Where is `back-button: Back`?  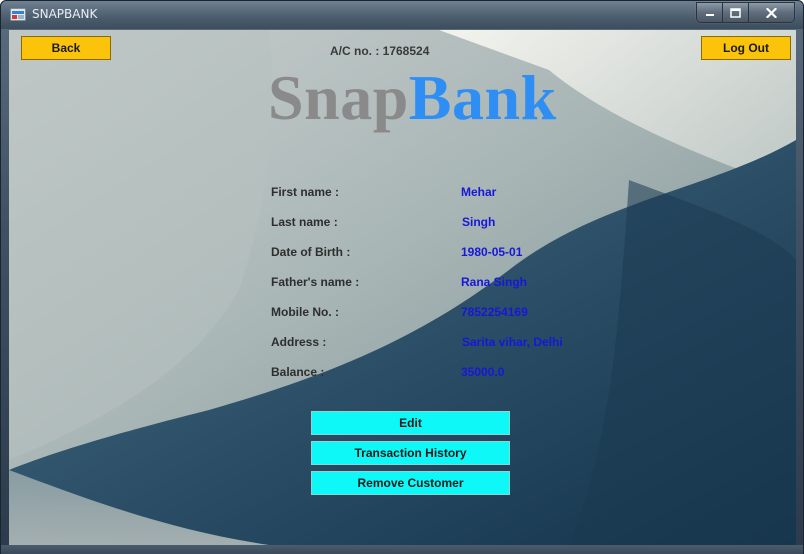 back-button: Back is located at coordinates (66, 48).